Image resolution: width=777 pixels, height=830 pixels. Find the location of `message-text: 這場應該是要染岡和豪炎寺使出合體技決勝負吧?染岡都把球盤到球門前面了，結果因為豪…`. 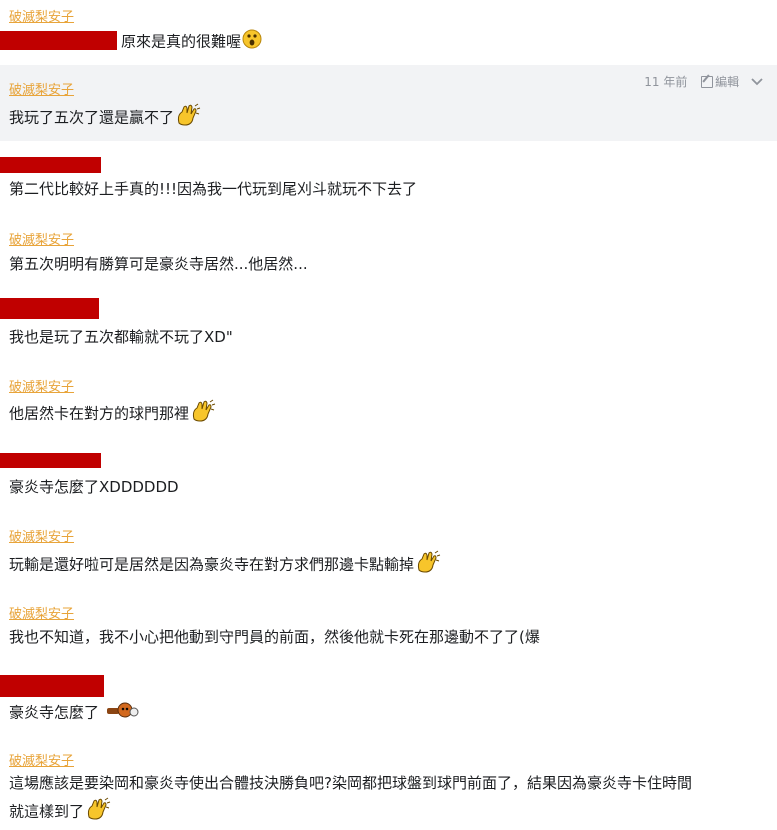

message-text: 這場應該是要染岡和豪炎寺使出合體技決勝負吧?染岡都把球盤到球門前面了，結果因為豪… is located at coordinates (350, 783).